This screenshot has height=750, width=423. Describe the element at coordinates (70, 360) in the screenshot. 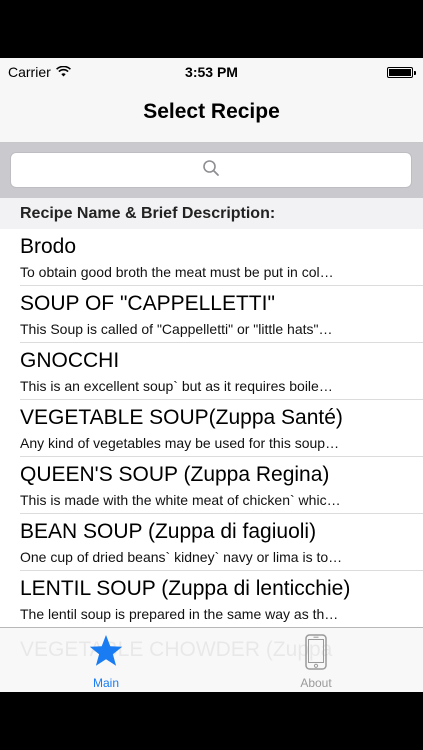

I see `recipe-name: GNOCCHI` at that location.